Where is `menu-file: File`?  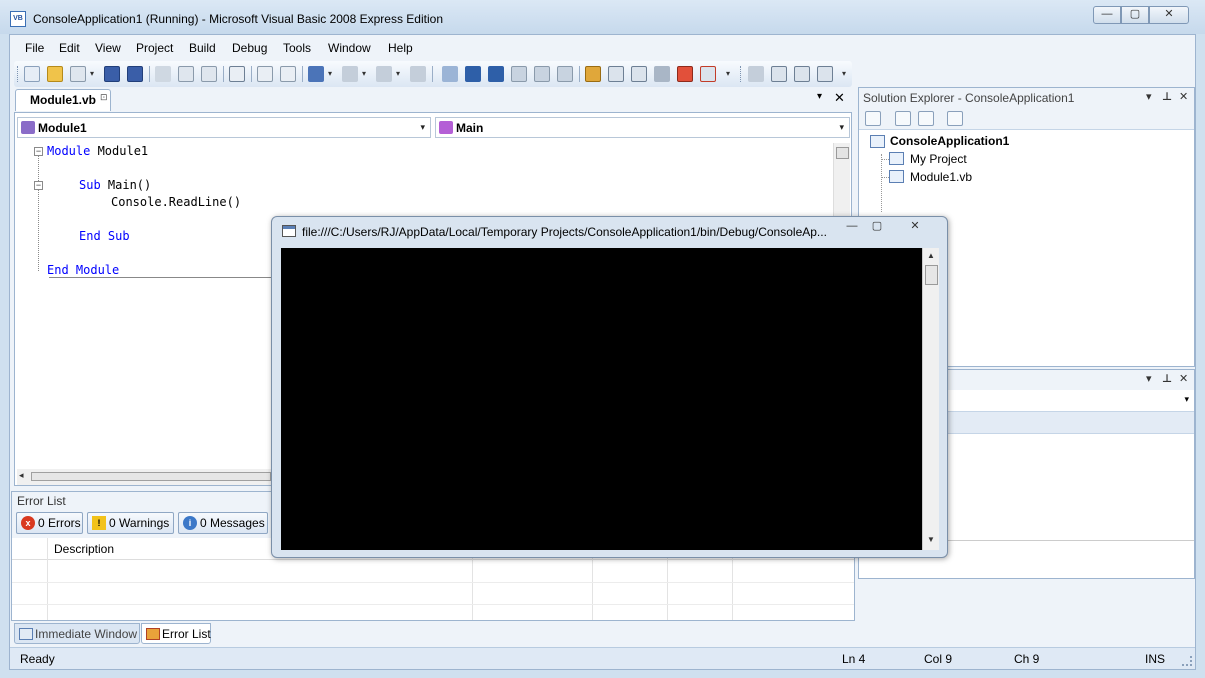
menu-file: File is located at coordinates (34, 48).